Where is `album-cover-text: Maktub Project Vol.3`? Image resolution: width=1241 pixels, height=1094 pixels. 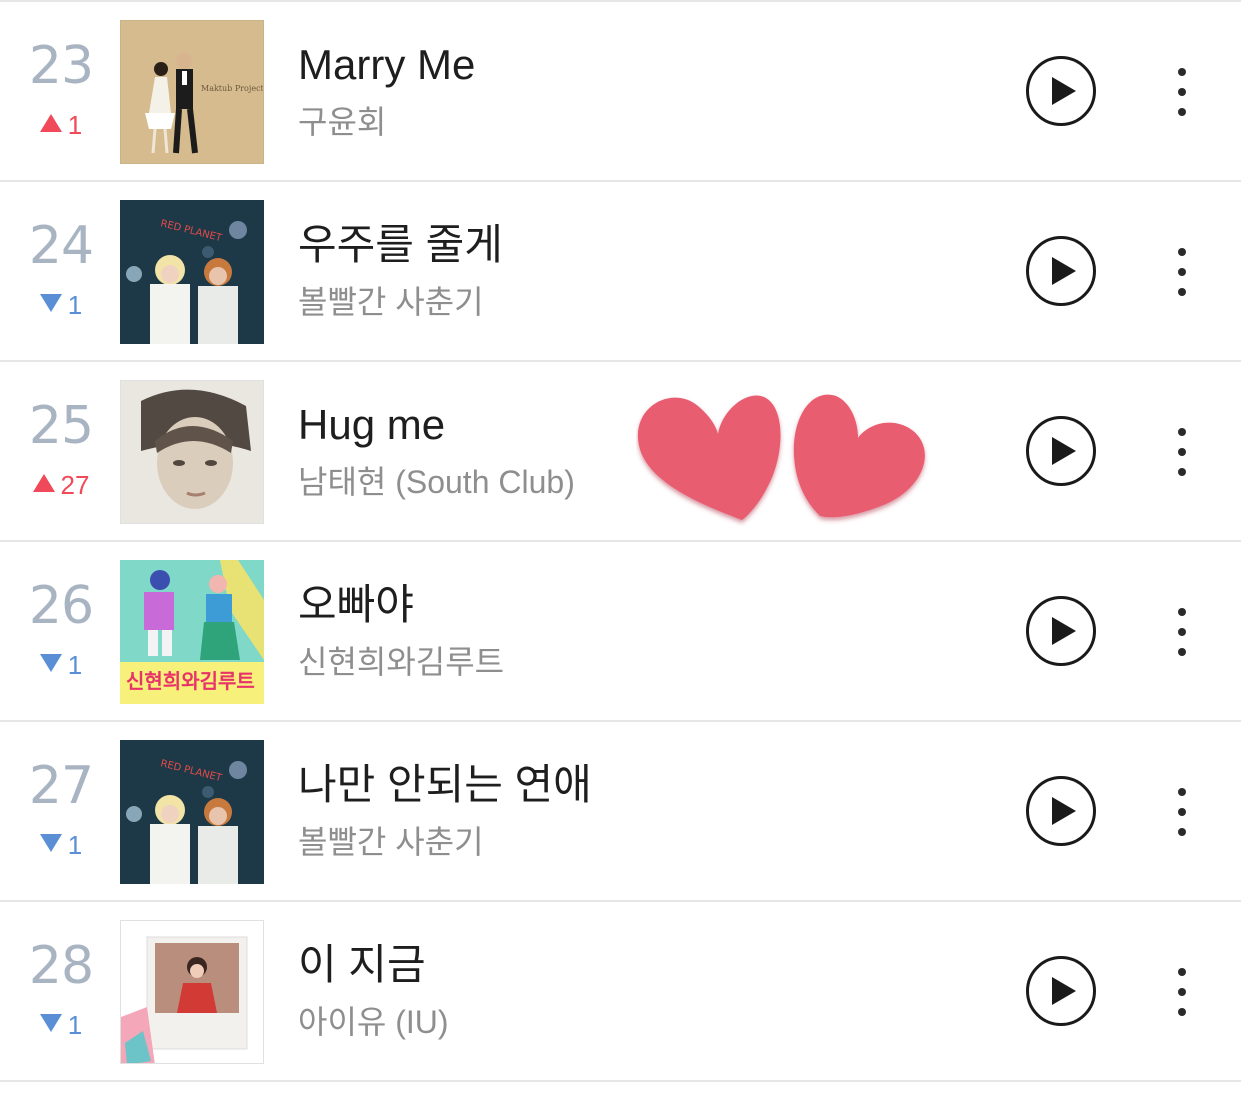
album-cover-text: Maktub Project Vol.3 is located at coordinates (232, 88).